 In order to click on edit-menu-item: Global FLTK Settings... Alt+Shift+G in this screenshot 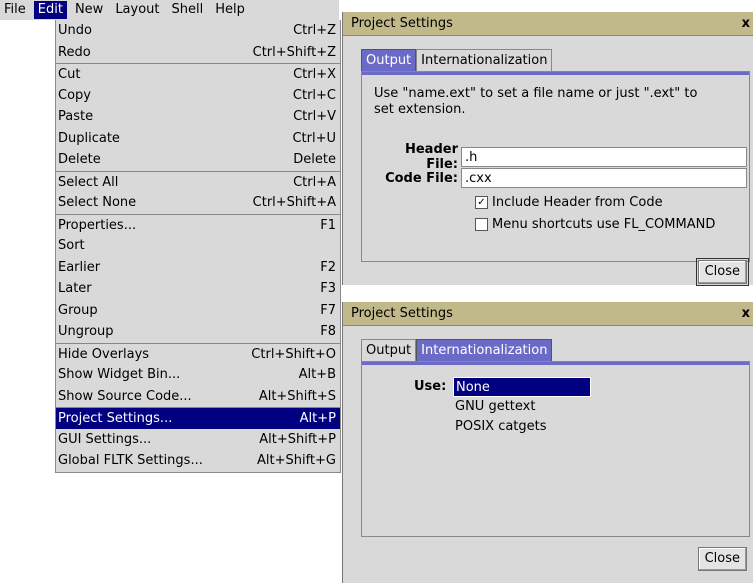, I will do `click(198, 461)`.